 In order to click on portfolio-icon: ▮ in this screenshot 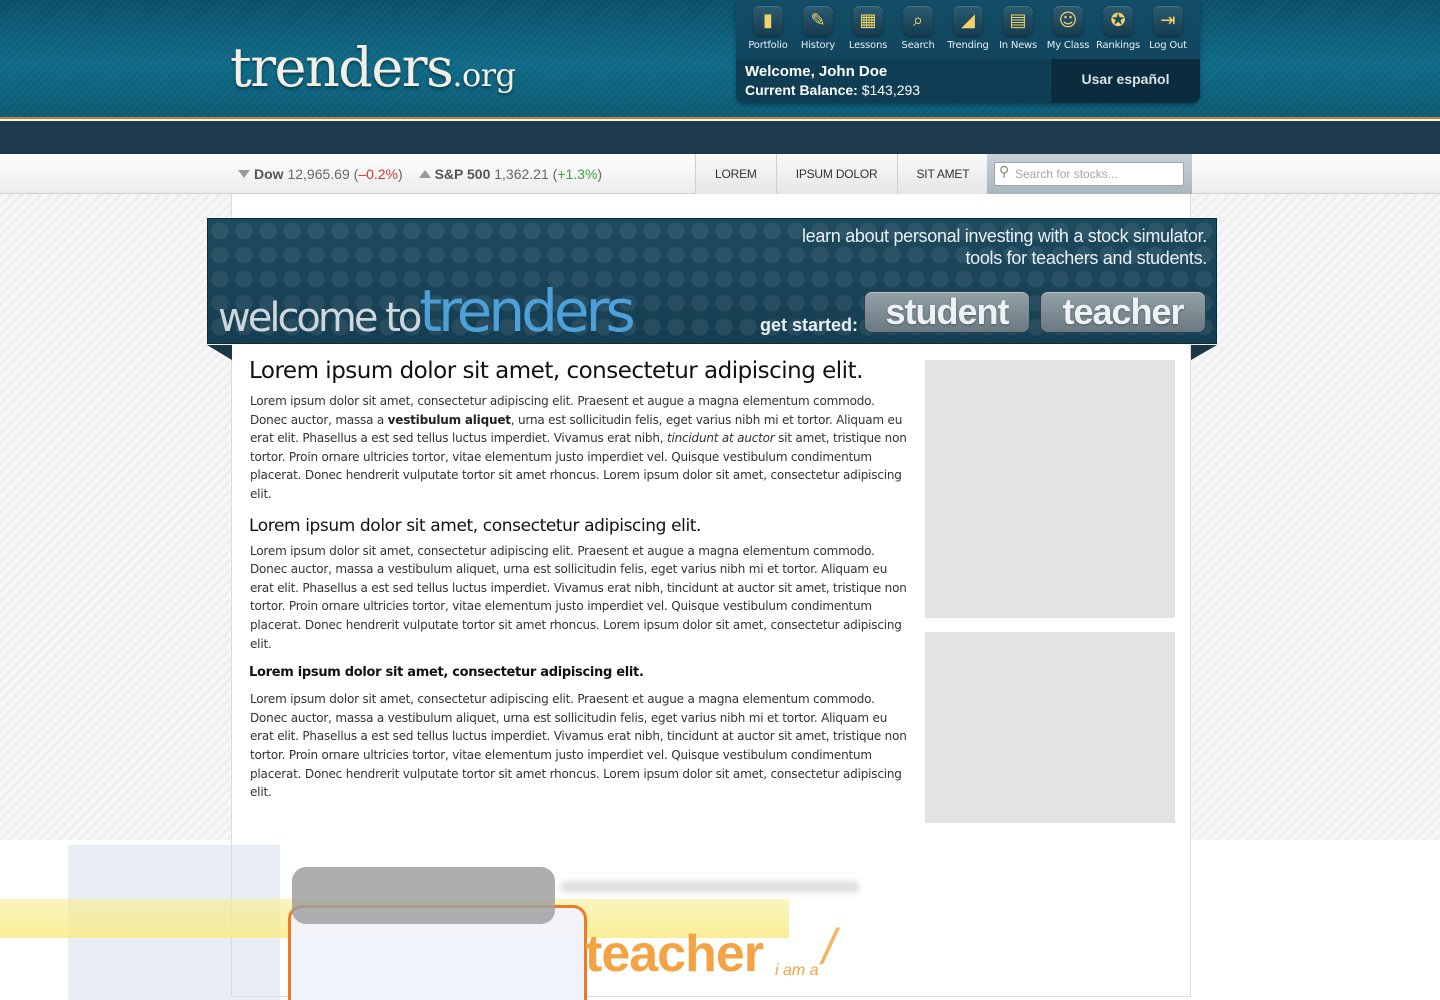, I will do `click(768, 21)`.